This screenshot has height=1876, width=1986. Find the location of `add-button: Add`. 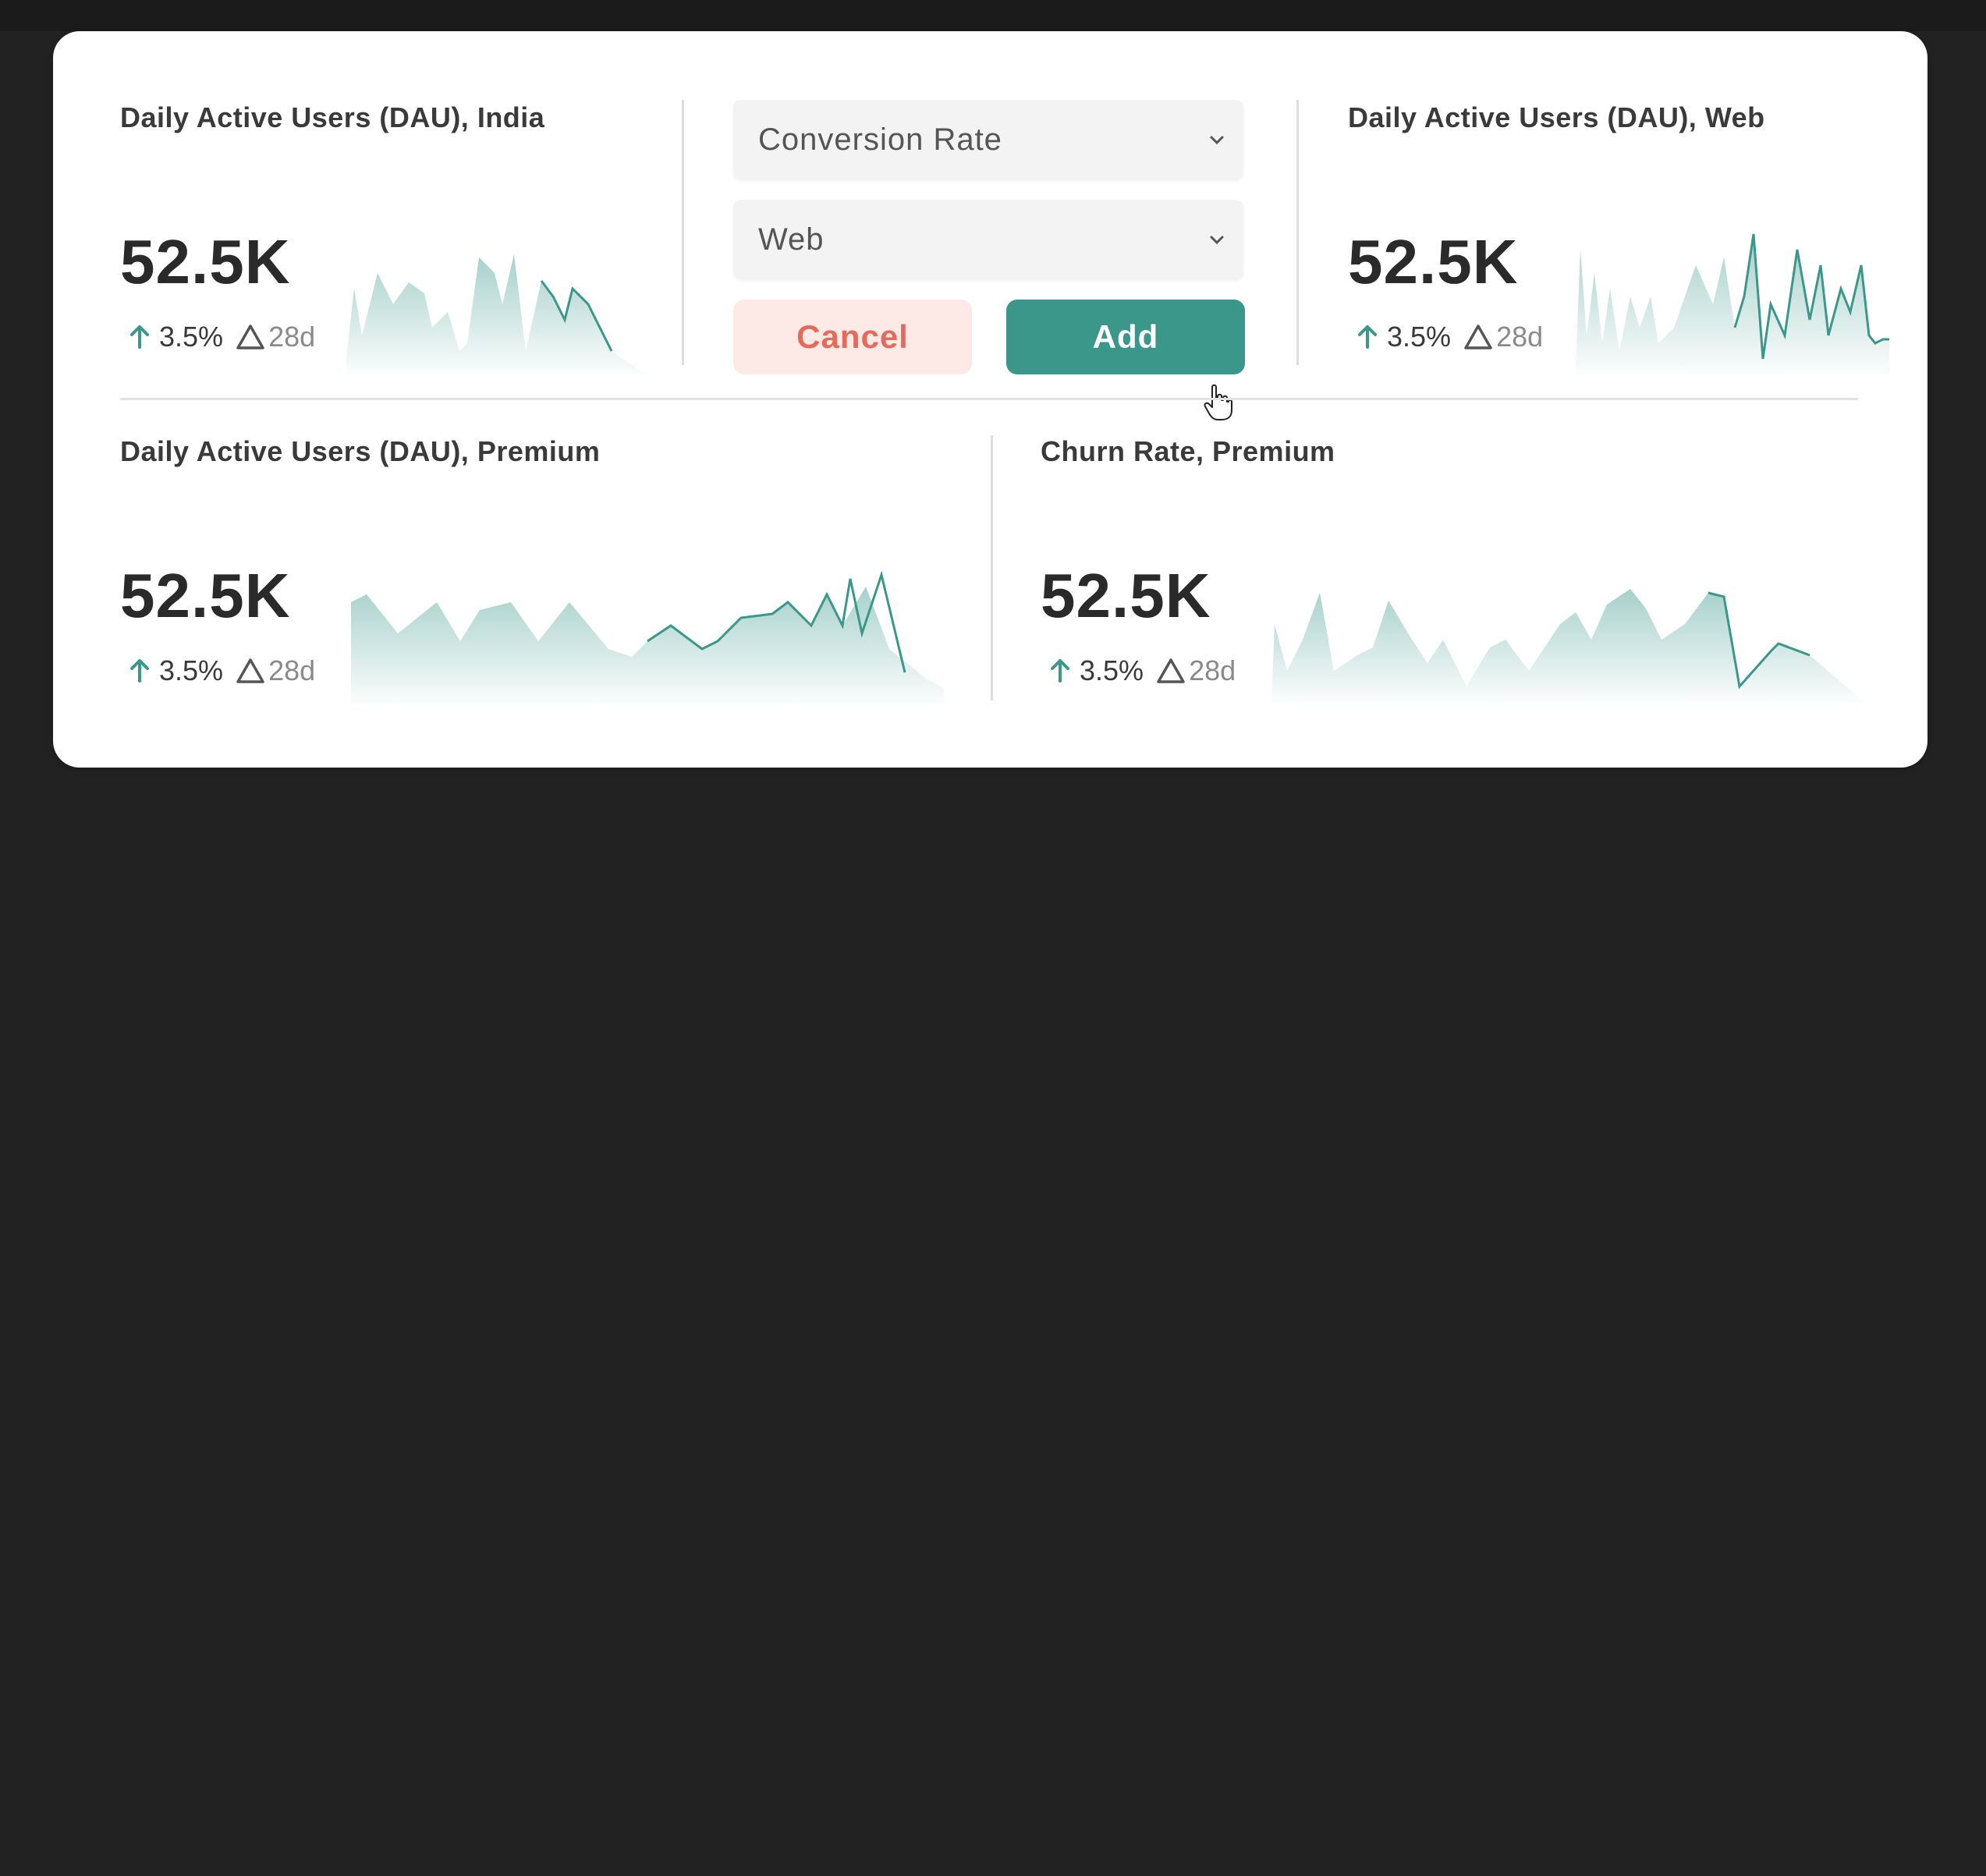

add-button: Add is located at coordinates (1125, 337).